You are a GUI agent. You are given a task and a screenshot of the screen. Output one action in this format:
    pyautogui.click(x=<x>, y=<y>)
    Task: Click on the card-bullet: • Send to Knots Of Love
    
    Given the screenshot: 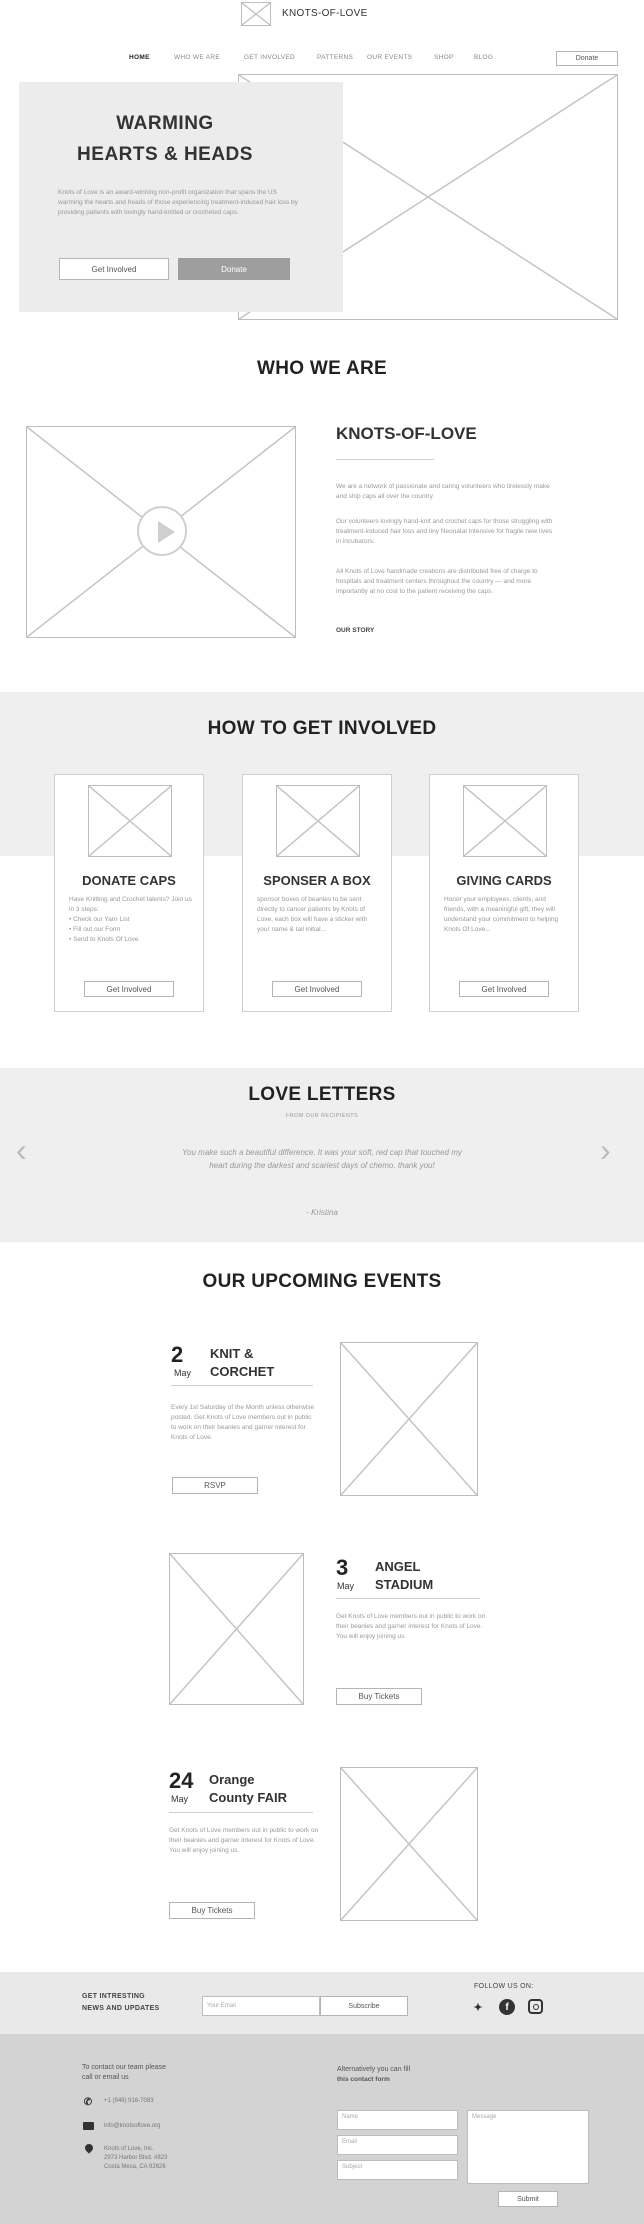 What is the action you would take?
    pyautogui.click(x=104, y=939)
    